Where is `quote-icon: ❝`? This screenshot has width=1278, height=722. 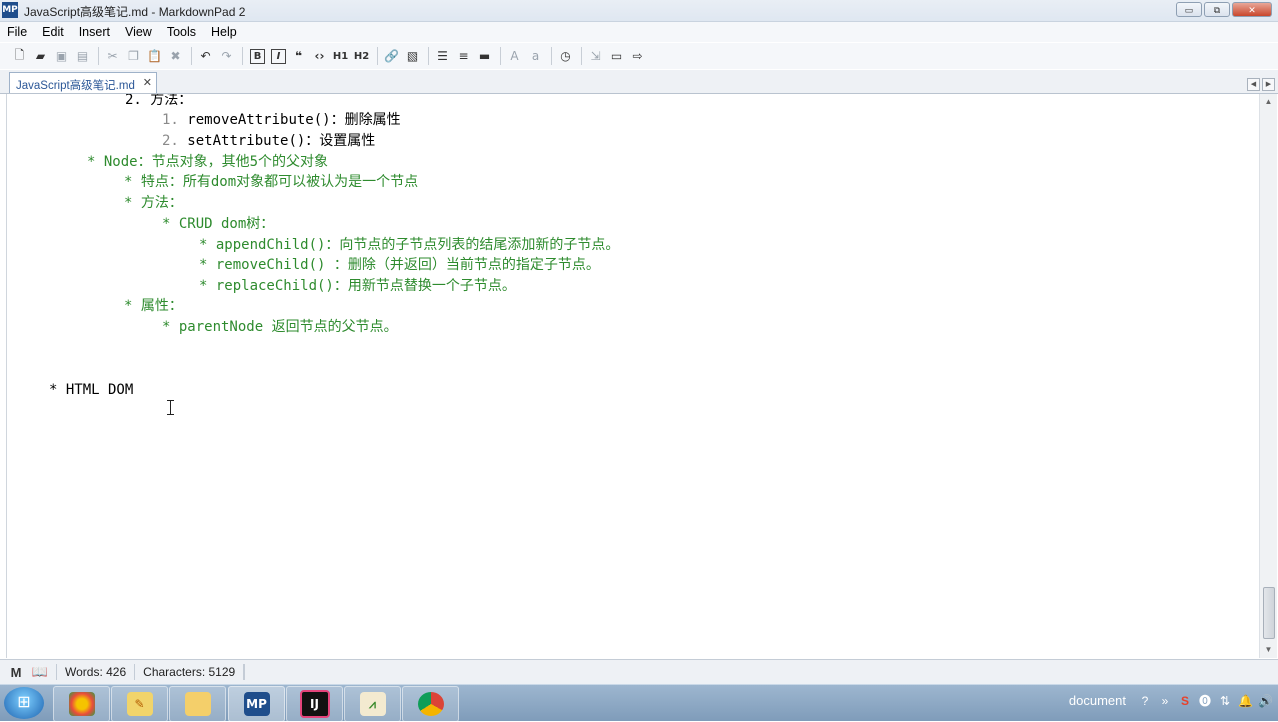
quote-icon: ❝ is located at coordinates (298, 56).